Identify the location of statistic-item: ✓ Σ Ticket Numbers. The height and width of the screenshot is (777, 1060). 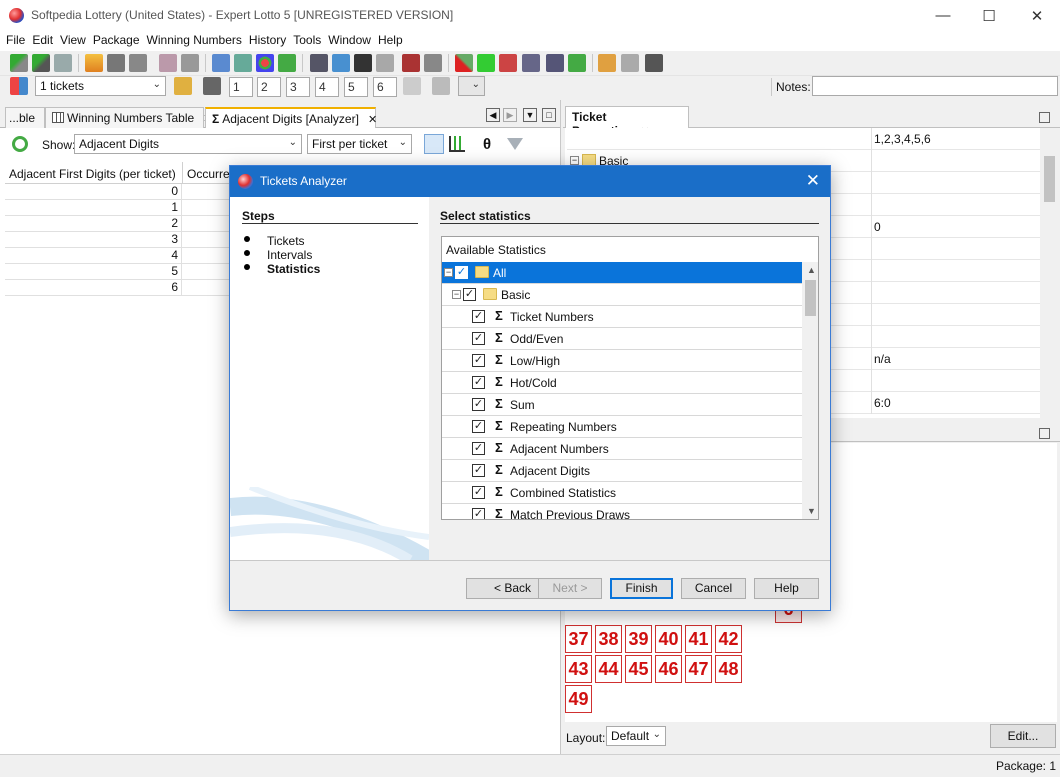
(622, 317).